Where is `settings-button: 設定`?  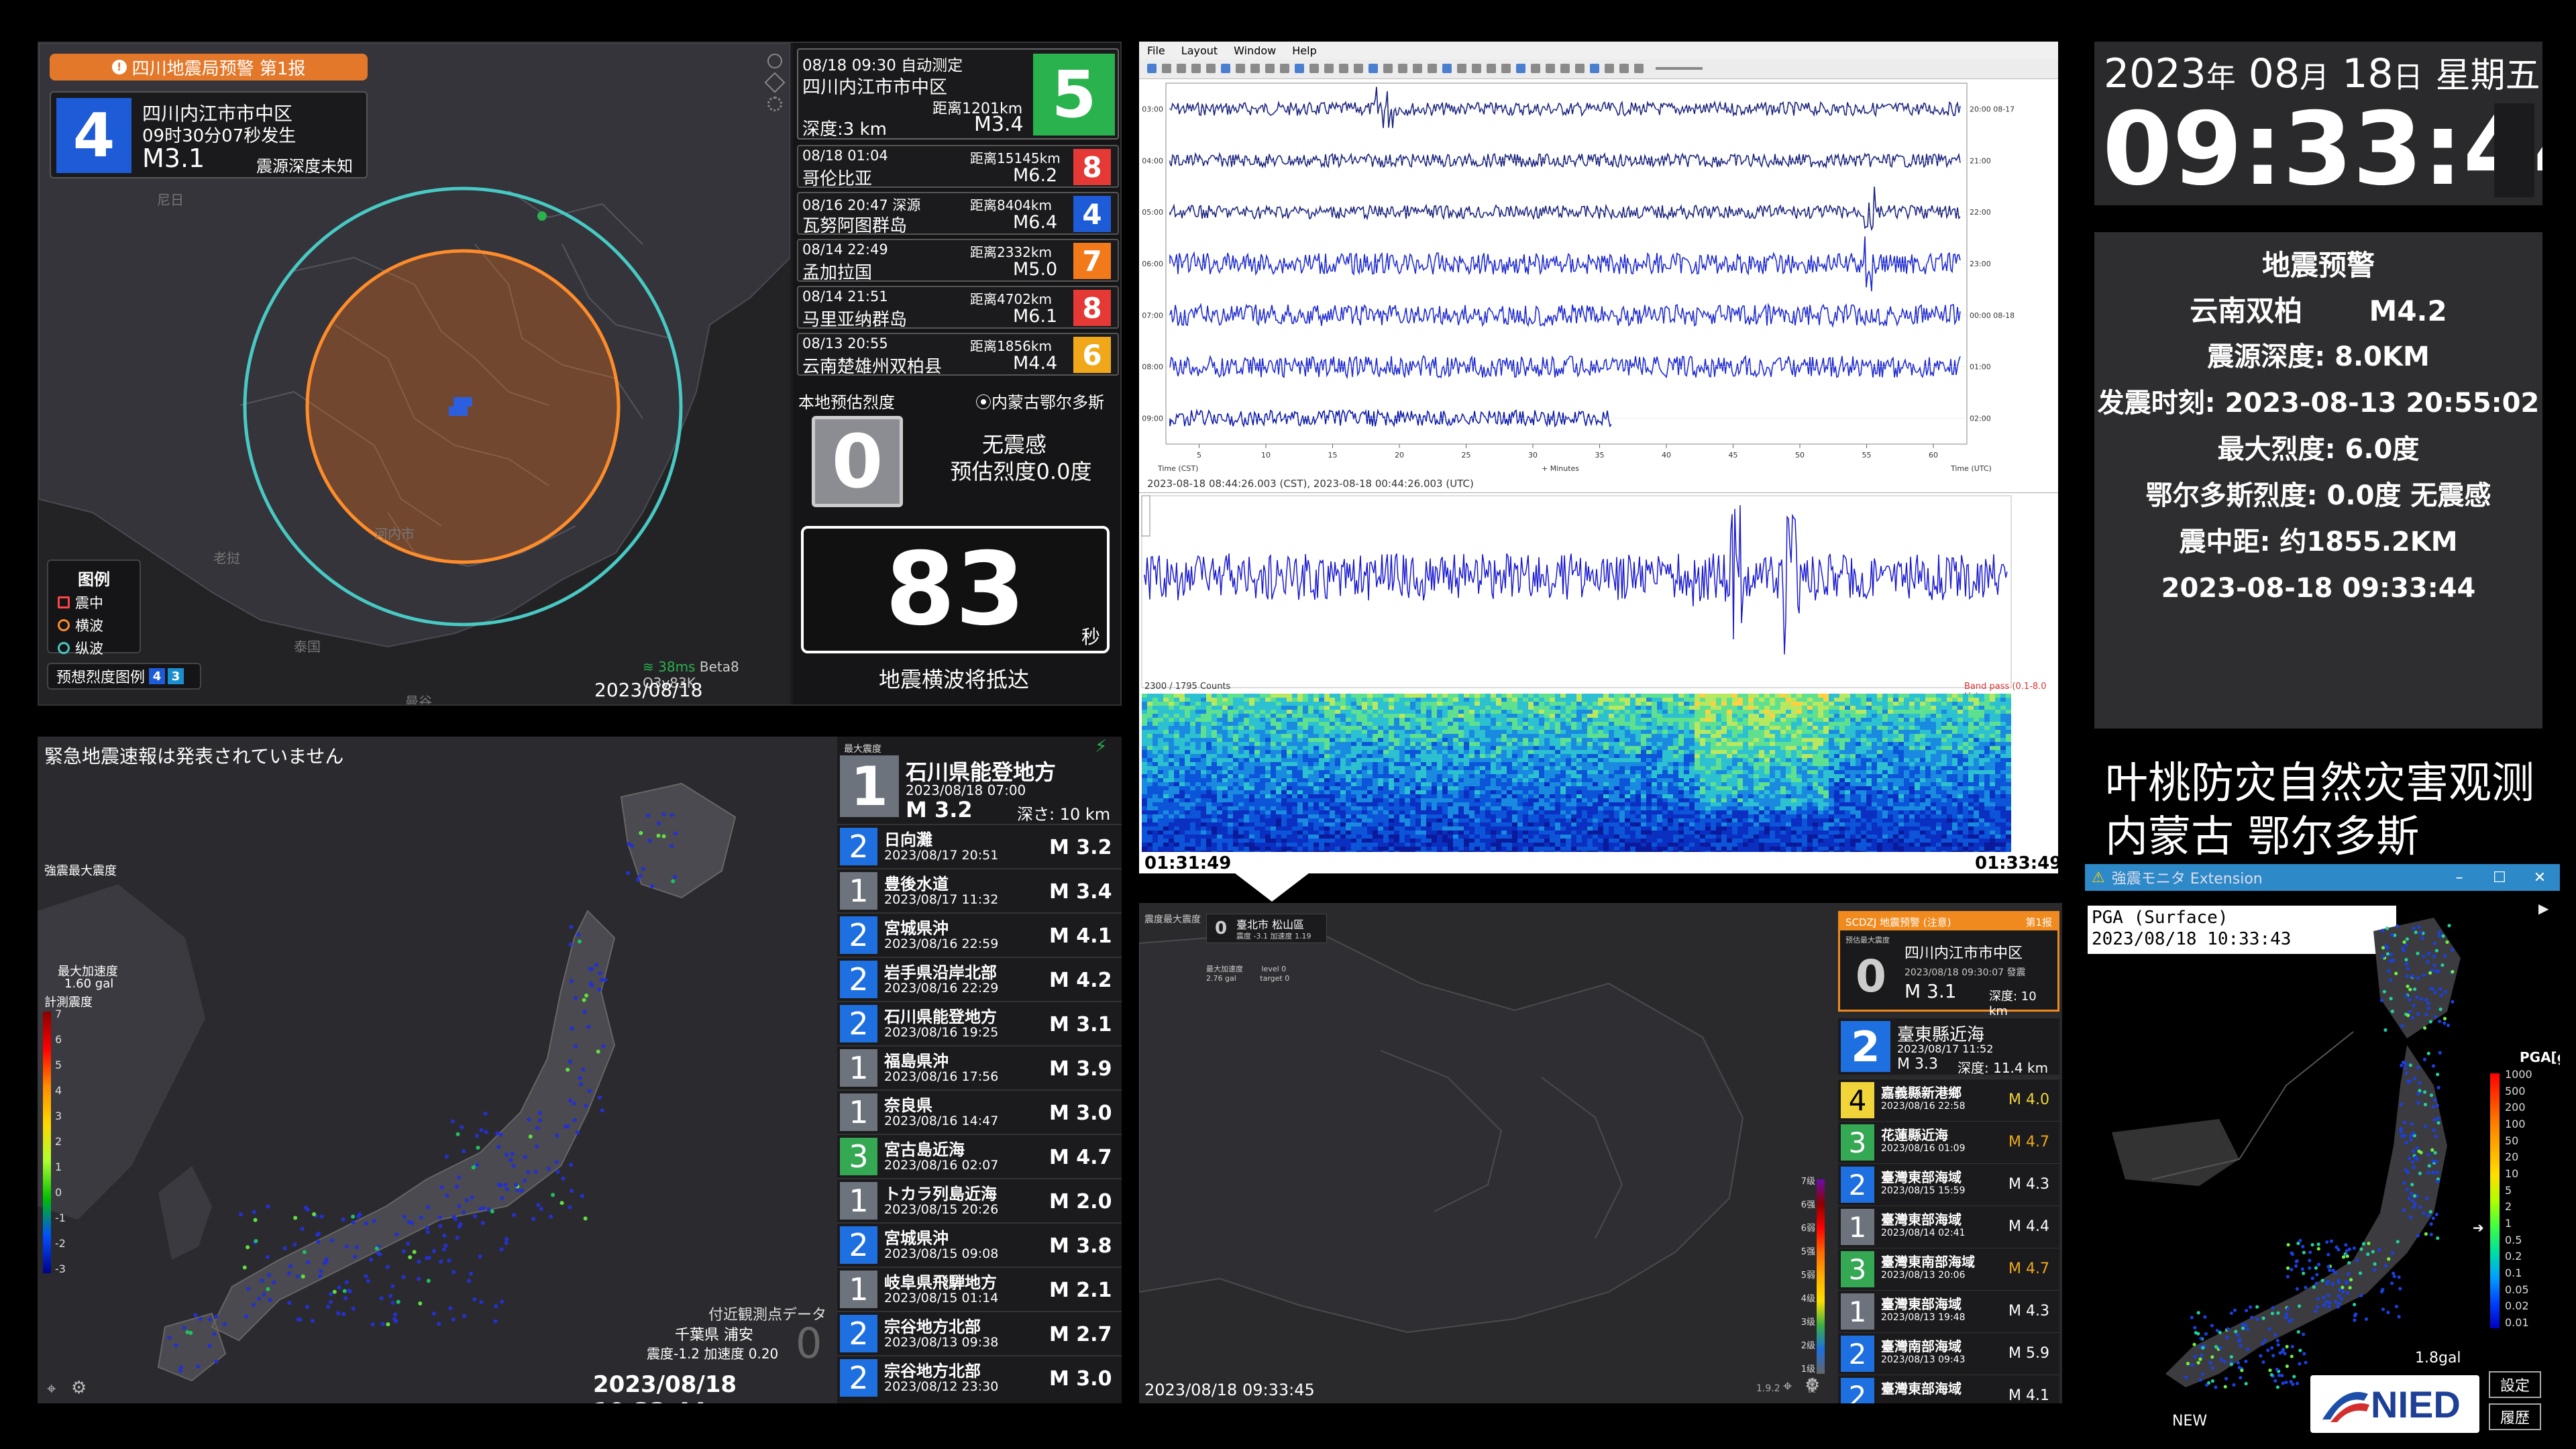
settings-button: 設定 is located at coordinates (2515, 1384).